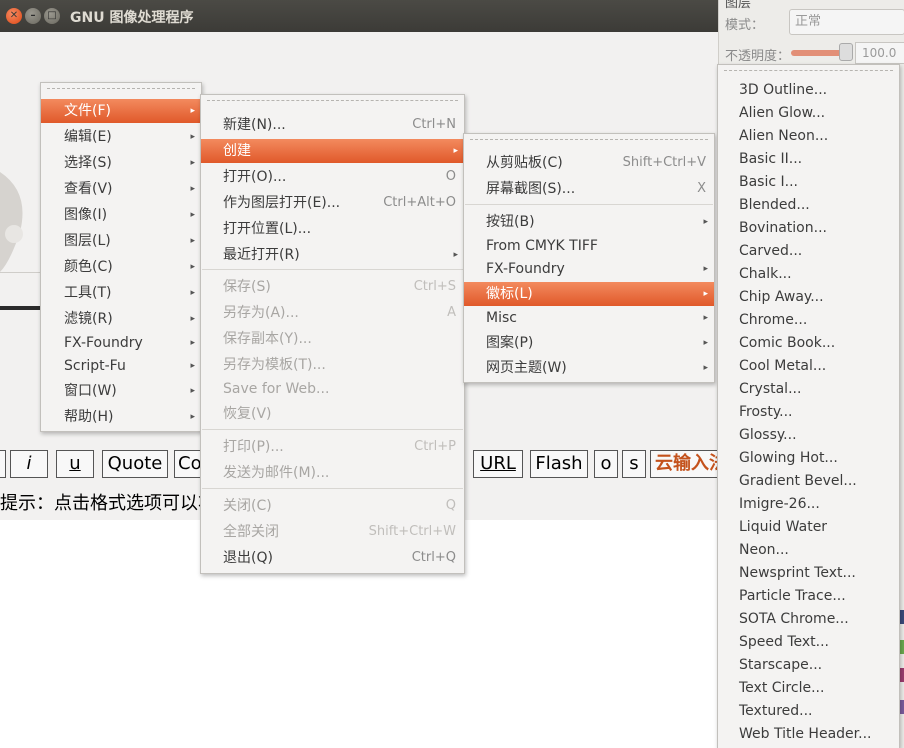 This screenshot has height=748, width=904. Describe the element at coordinates (52, 16) in the screenshot. I see `maximize-window-button: □` at that location.